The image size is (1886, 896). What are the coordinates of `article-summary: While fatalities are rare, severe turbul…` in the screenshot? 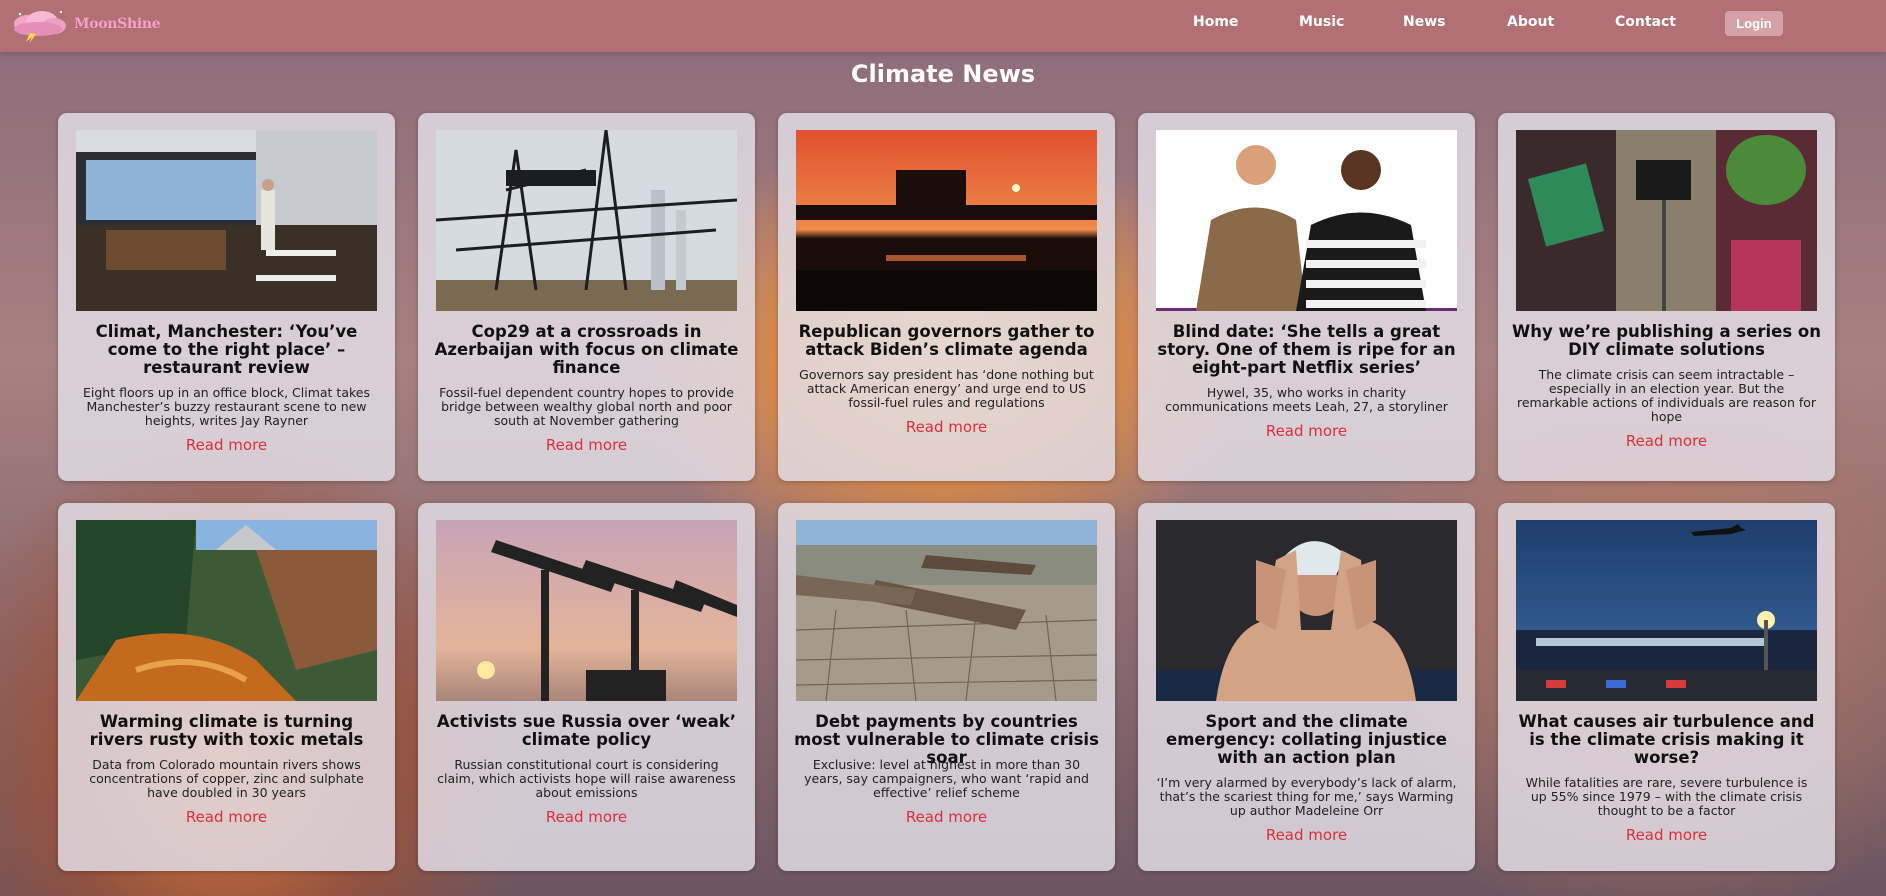 It's located at (1666, 796).